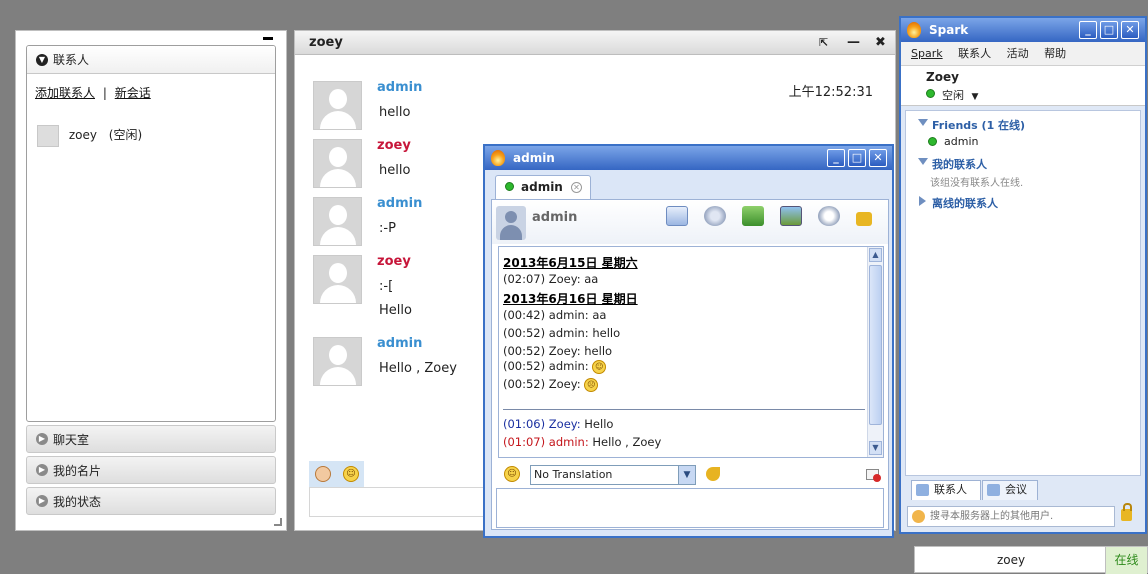  I want to click on scrollbar: ▲ ▼, so click(875, 352).